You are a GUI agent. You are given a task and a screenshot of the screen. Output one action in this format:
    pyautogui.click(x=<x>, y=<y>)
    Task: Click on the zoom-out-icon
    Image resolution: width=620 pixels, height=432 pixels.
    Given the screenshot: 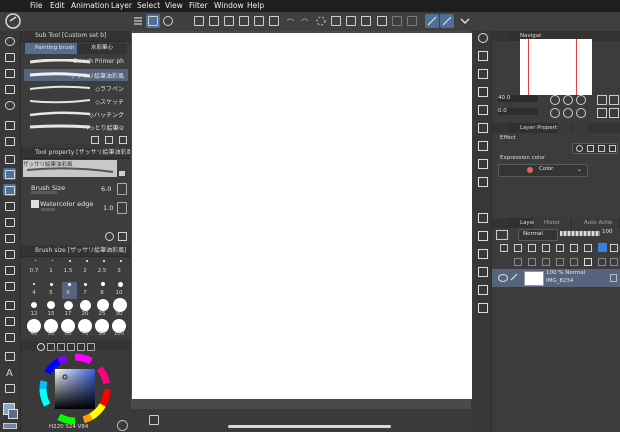 What is the action you would take?
    pyautogui.click(x=555, y=100)
    